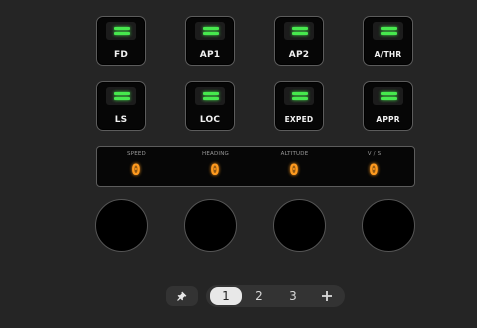 This screenshot has width=477, height=328. What do you see at coordinates (388, 54) in the screenshot?
I see `athr-button-label: A/THR` at bounding box center [388, 54].